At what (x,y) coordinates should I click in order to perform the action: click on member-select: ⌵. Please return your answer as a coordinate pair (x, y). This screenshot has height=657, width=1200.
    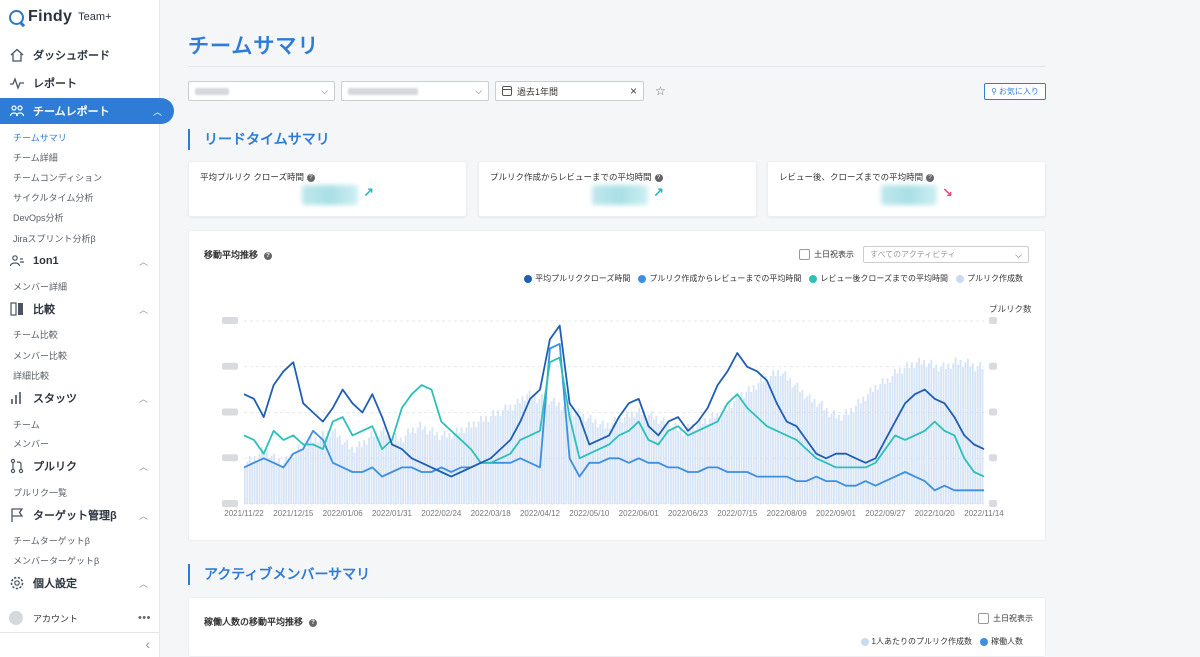
    Looking at the image, I should click on (415, 91).